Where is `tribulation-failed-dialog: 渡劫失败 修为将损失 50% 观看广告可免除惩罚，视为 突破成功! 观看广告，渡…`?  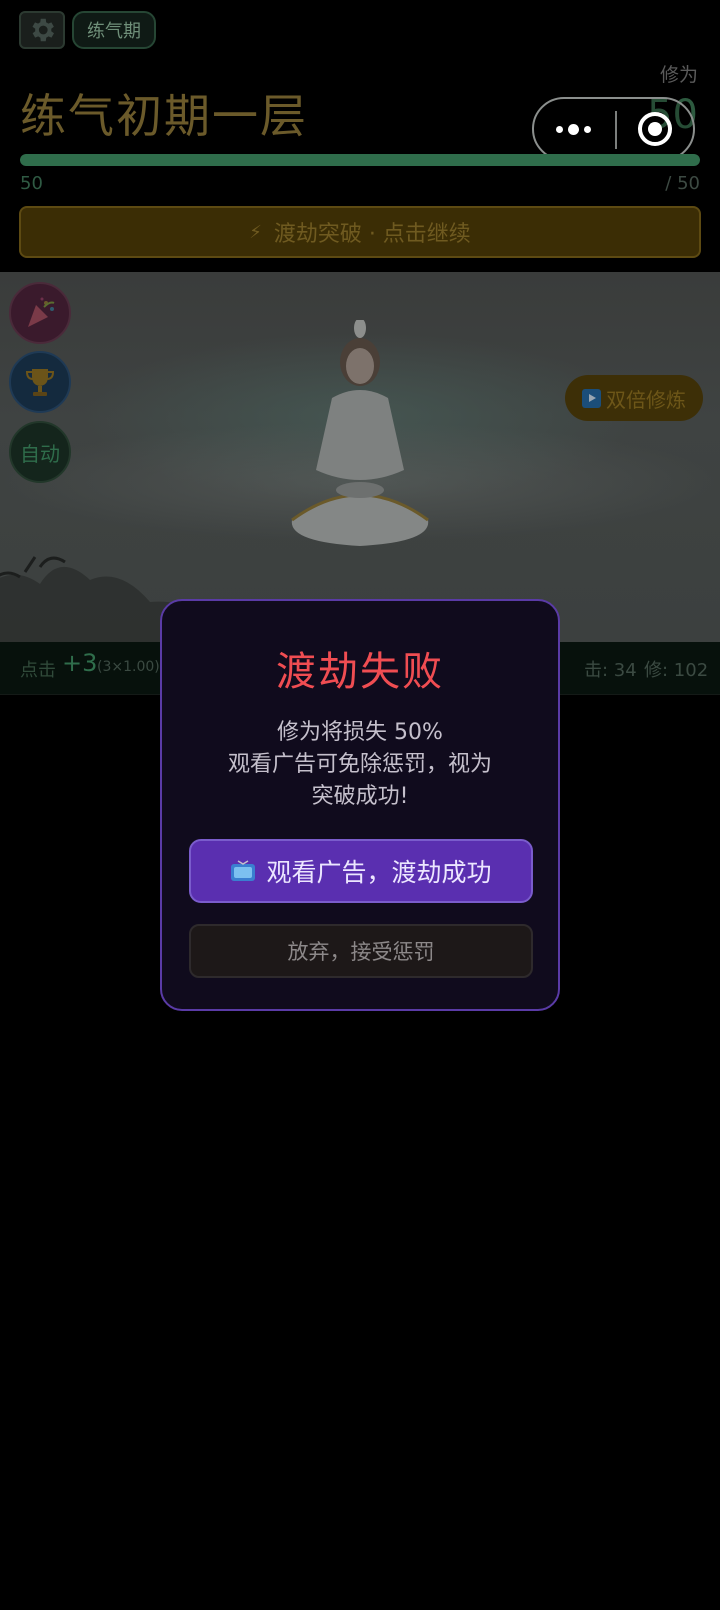
tribulation-failed-dialog: 渡劫失败 修为将损失 50% 观看广告可免除惩罚，视为 突破成功! 观看广告，渡… is located at coordinates (360, 805).